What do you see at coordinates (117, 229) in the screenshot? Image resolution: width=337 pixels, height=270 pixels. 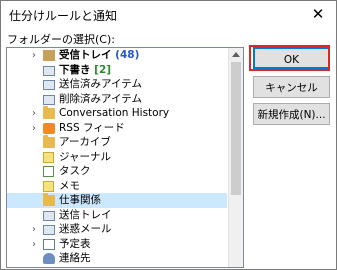 I see `tree-item: › 迷惑メール` at bounding box center [117, 229].